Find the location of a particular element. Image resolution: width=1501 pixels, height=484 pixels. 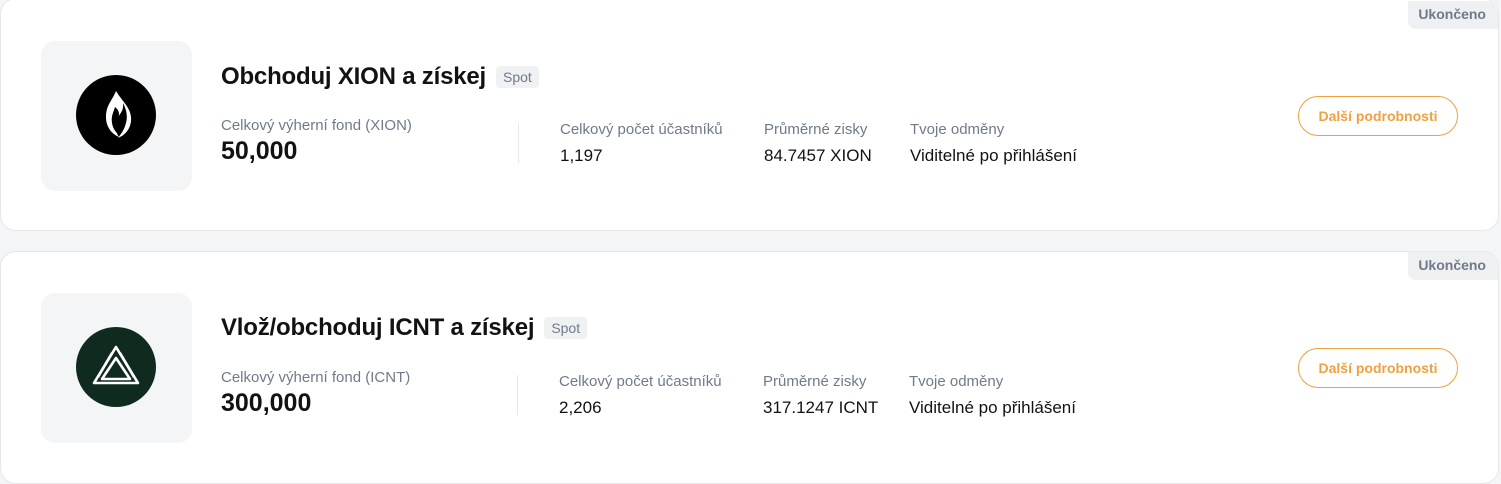

average-earnings-stat: Průměrné zisky 317.1247 ICNT is located at coordinates (820, 396).